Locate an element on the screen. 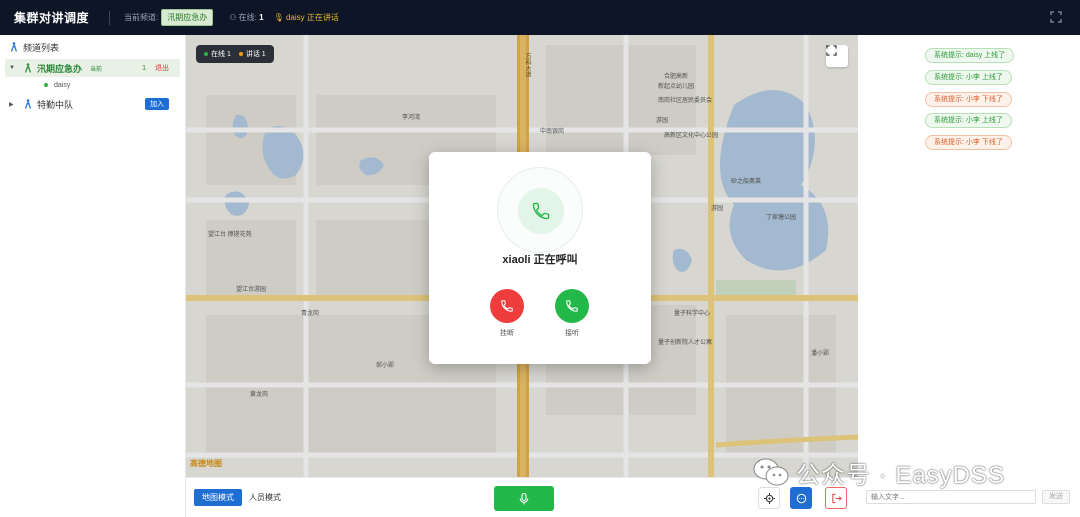  wechat-watermark: 公众号 · EasyDSS is located at coordinates (878, 472).